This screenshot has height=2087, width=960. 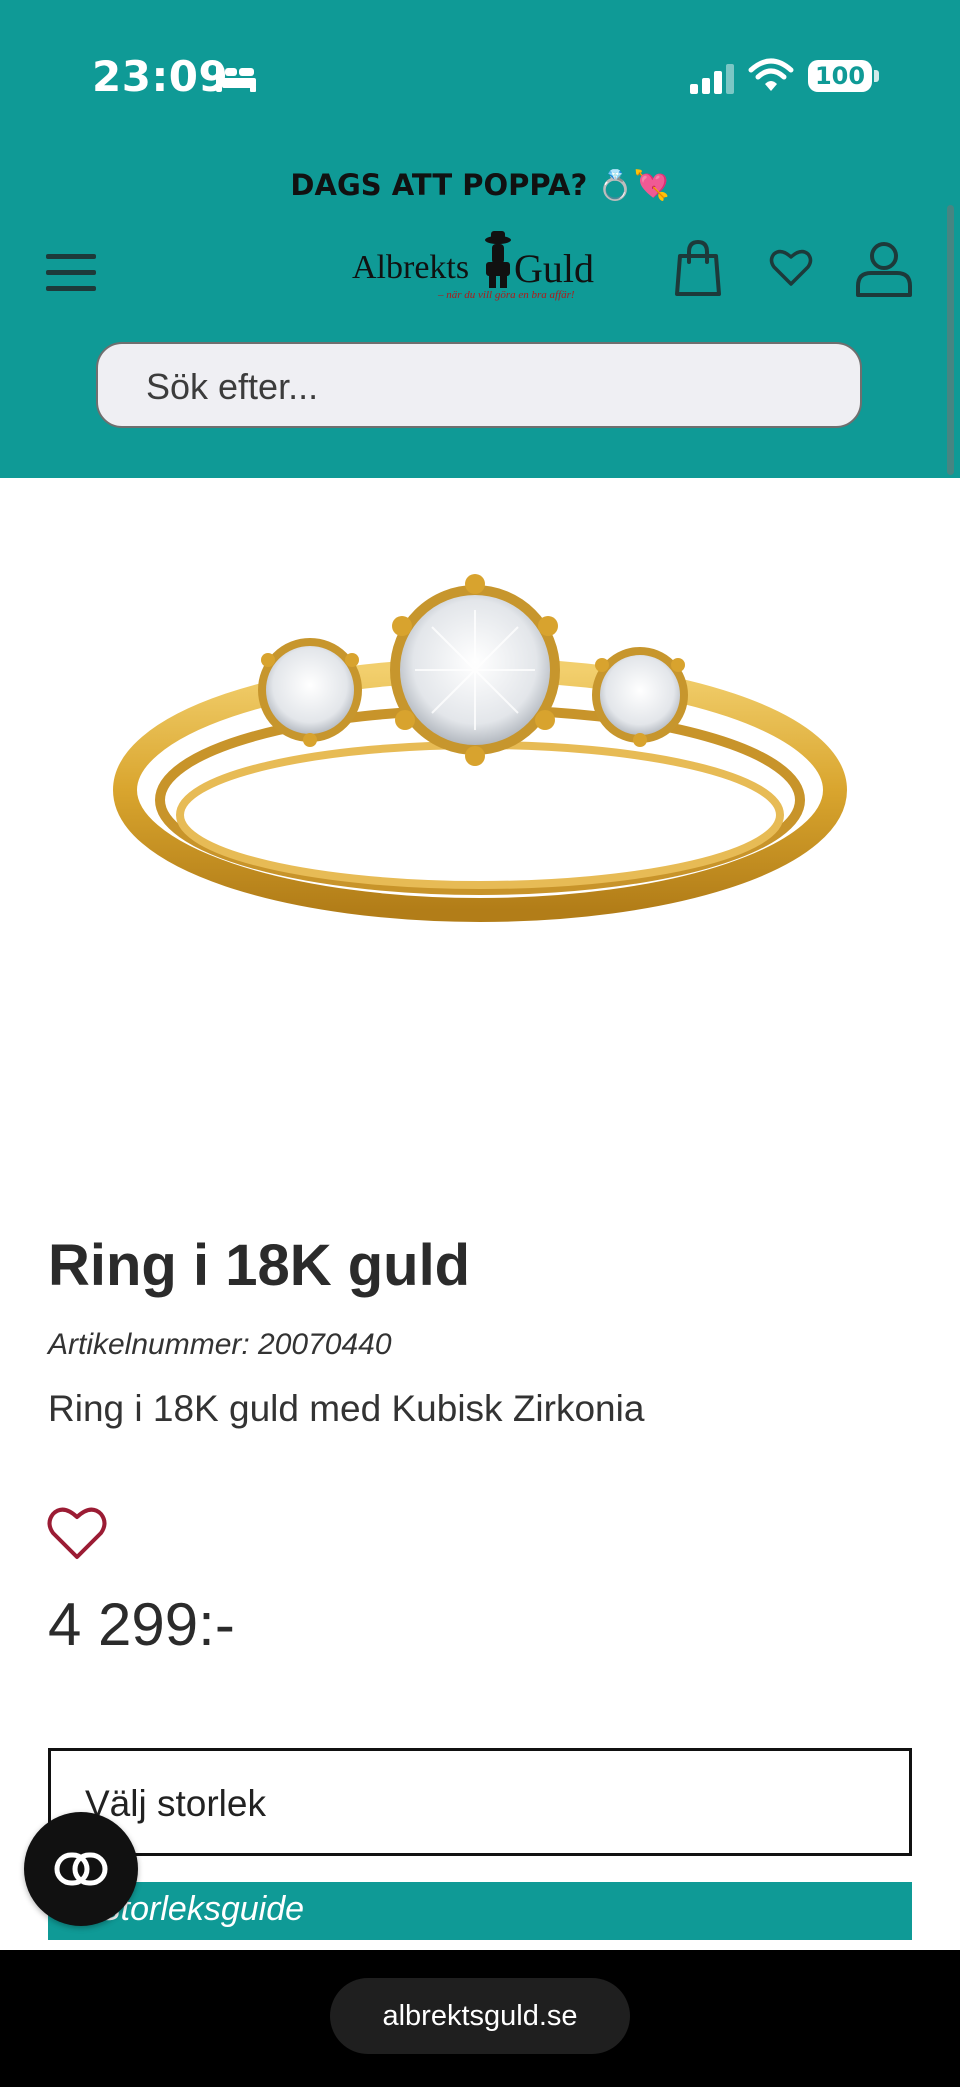 I want to click on product-sku: Artikelnummer: 20070440, so click(x=220, y=1344).